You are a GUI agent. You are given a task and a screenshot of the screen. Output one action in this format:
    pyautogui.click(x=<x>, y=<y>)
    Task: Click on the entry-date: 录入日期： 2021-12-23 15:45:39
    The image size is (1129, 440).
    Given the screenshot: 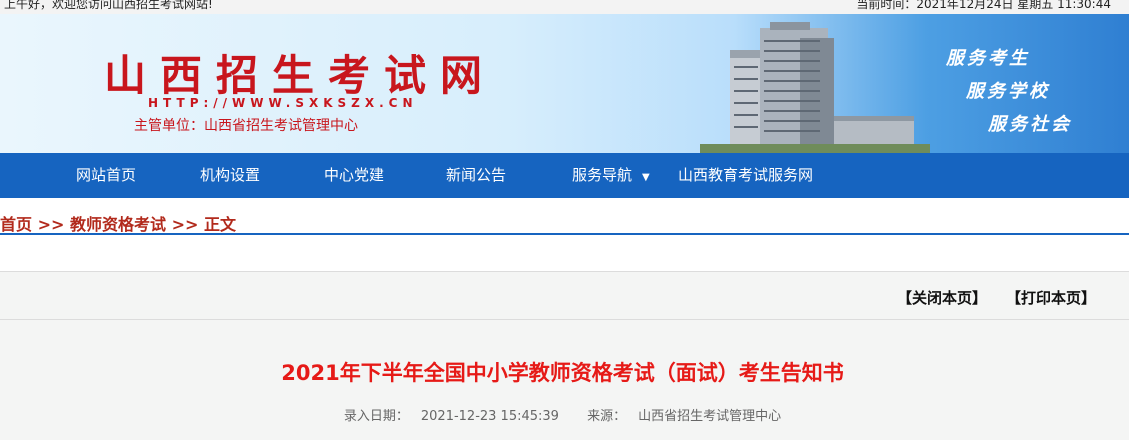 What is the action you would take?
    pyautogui.click(x=451, y=416)
    